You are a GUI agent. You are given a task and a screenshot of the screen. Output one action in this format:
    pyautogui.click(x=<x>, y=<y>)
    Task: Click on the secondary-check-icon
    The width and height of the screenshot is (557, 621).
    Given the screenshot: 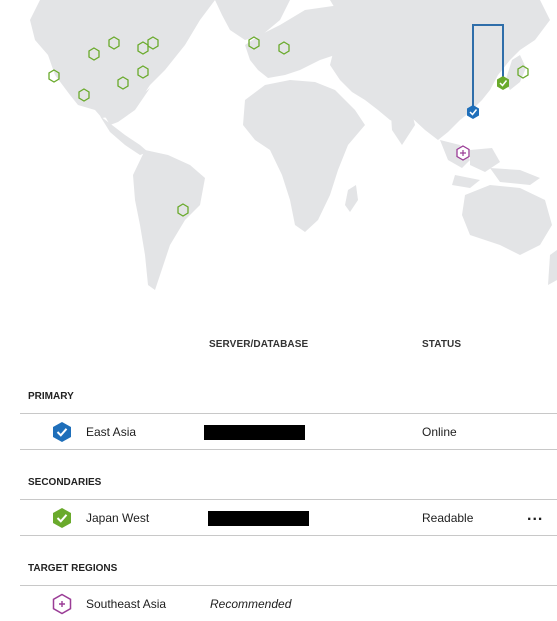 What is the action you would take?
    pyautogui.click(x=62, y=518)
    